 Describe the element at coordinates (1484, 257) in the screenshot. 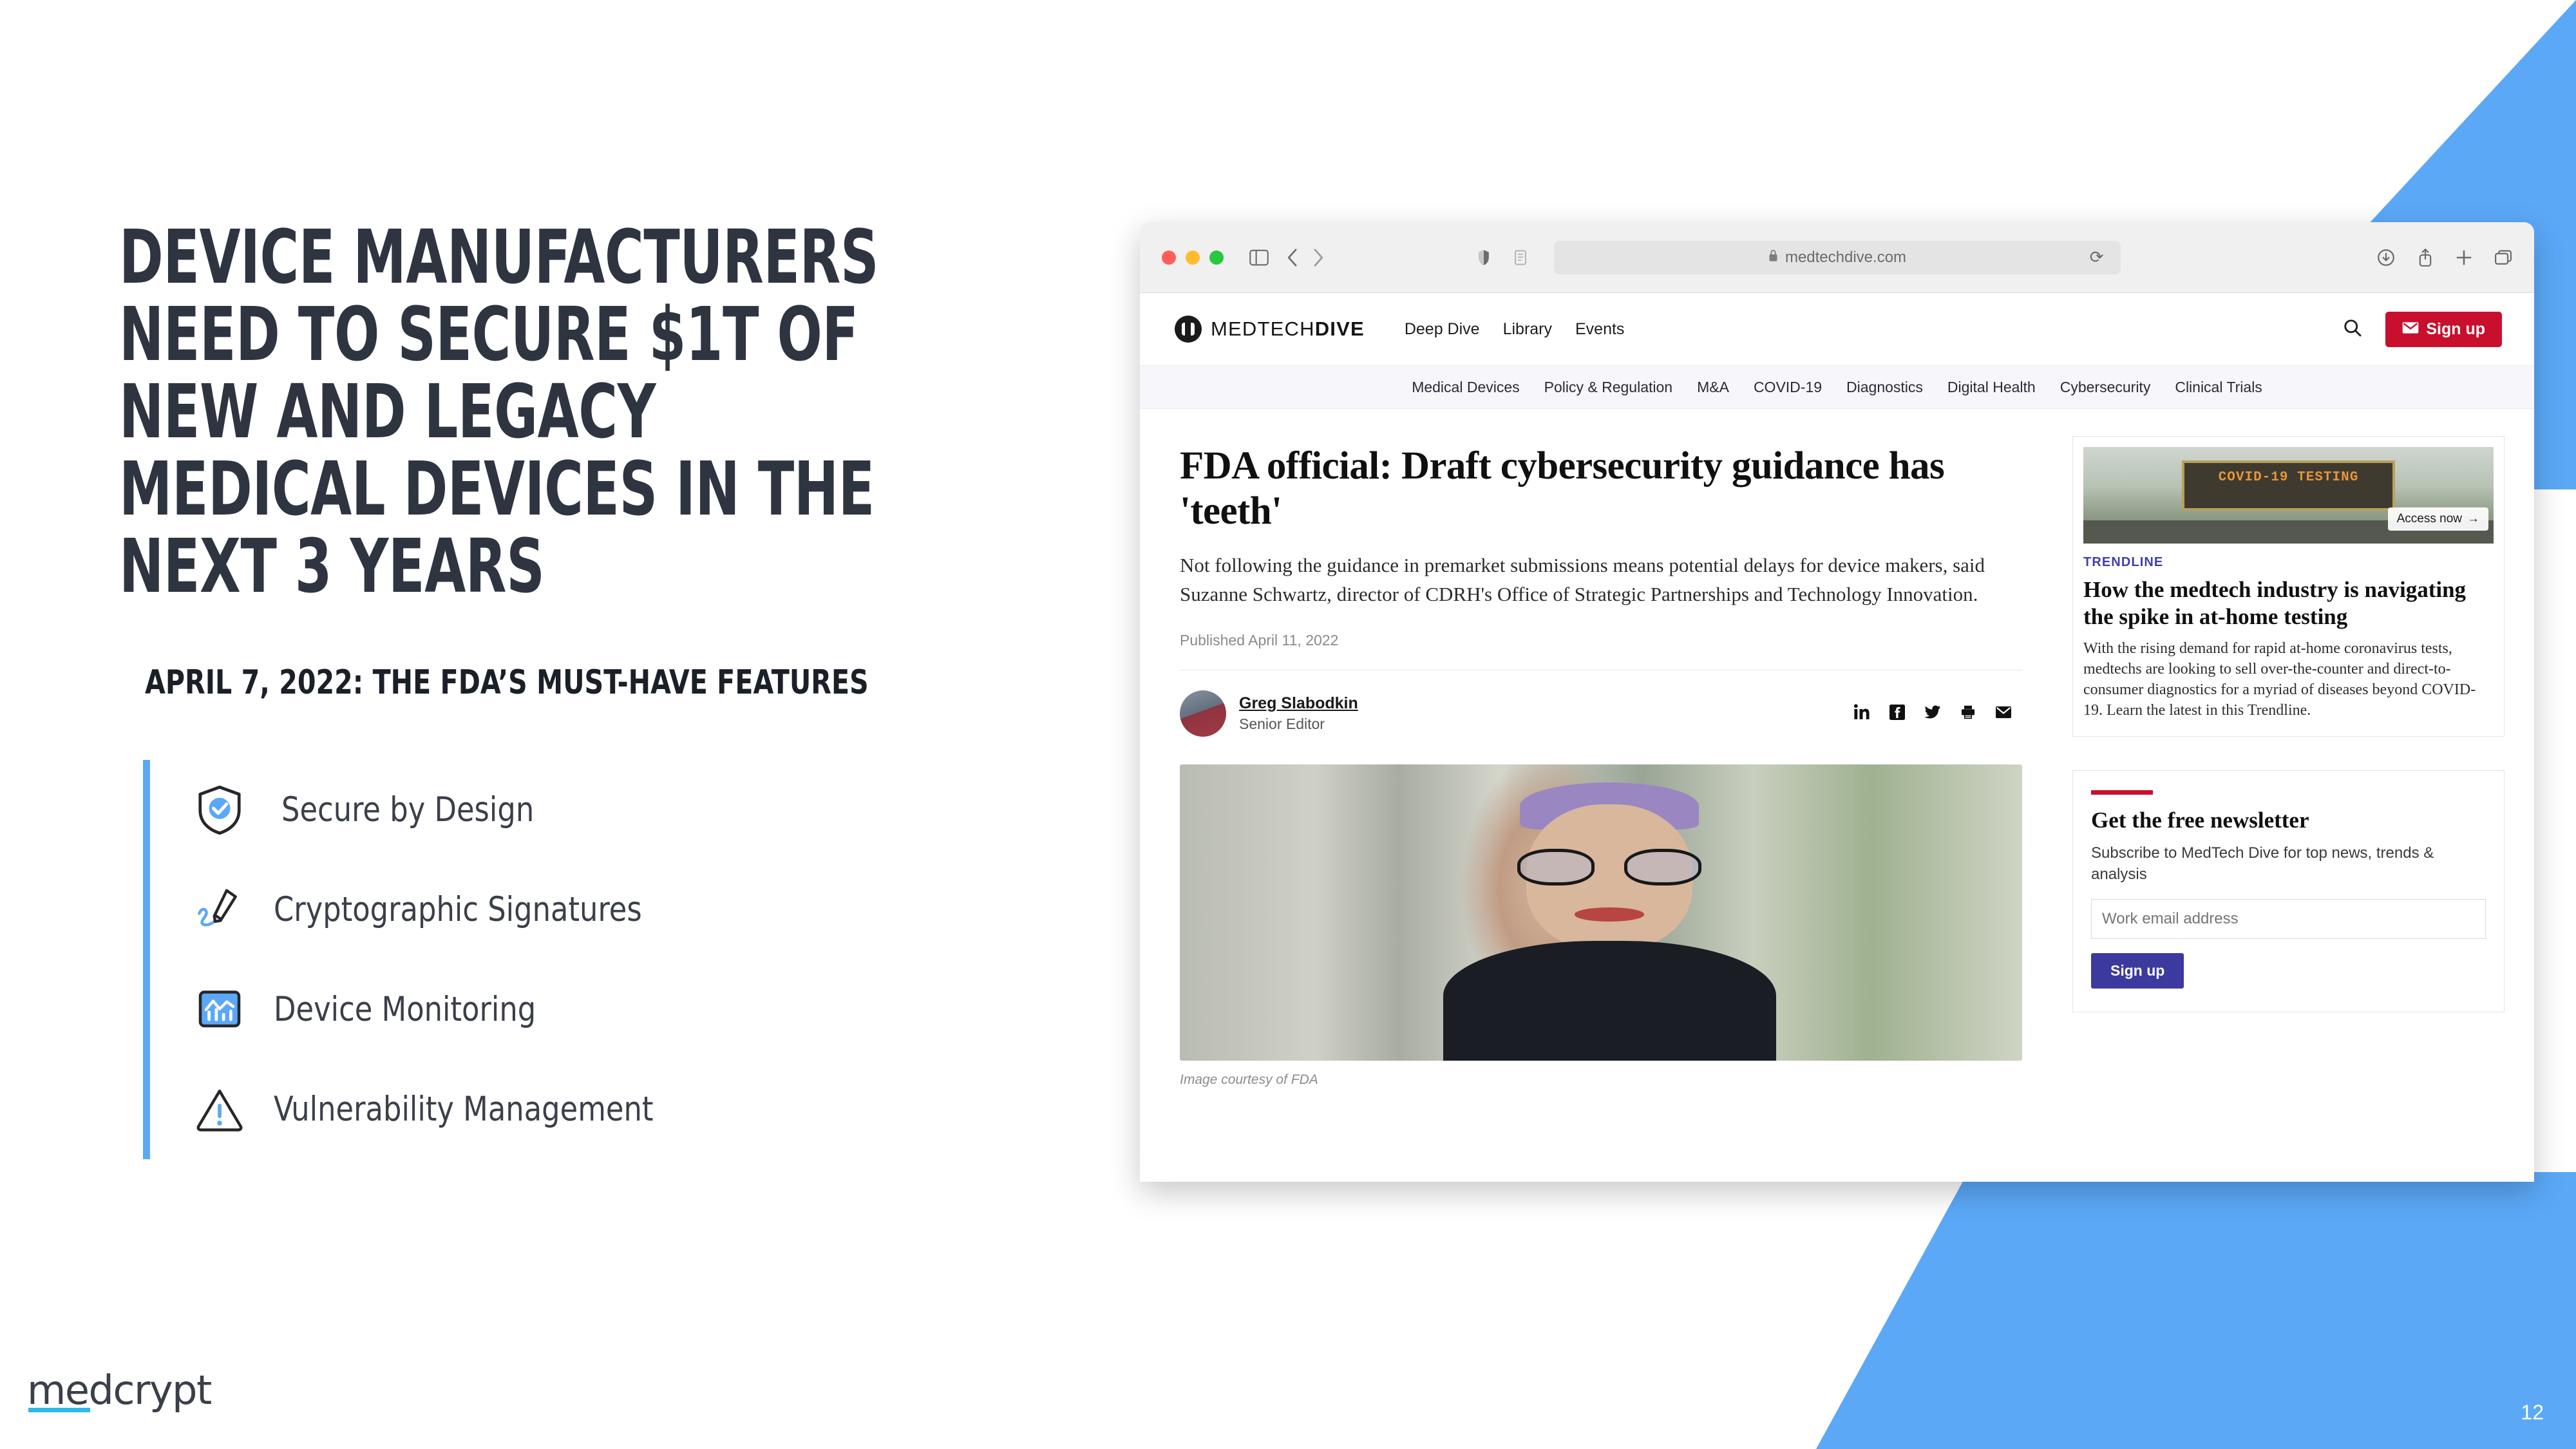

I see `privacy-shield-icon` at that location.